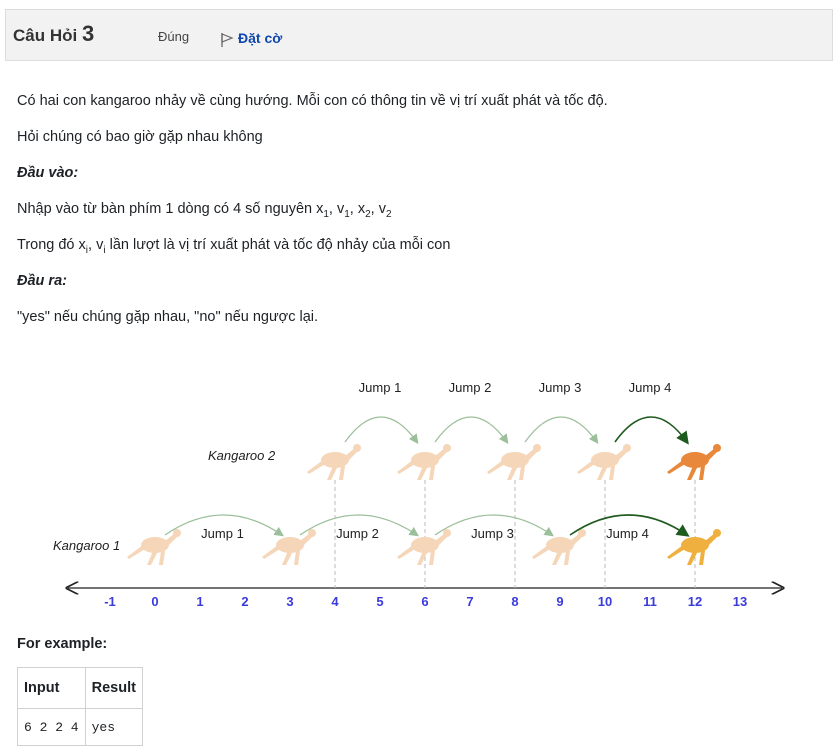 The height and width of the screenshot is (750, 833). Describe the element at coordinates (45, 35) in the screenshot. I see `question-prefix: Câu Hỏi` at that location.